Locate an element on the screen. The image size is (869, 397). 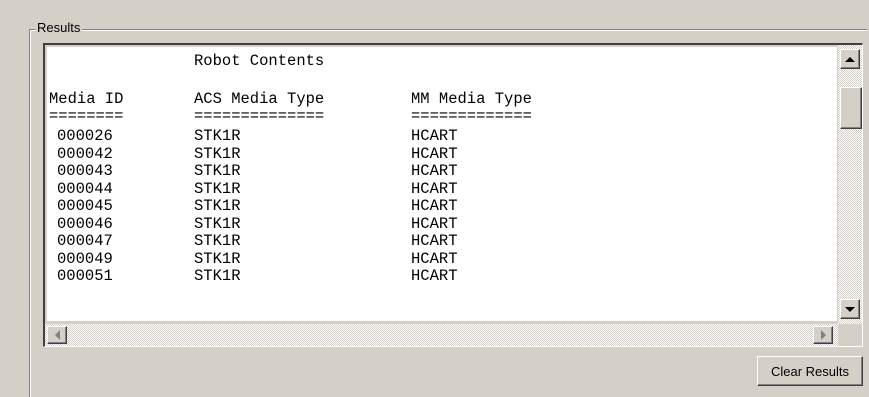
table-row: 000051 STK1R HCART is located at coordinates (442, 276).